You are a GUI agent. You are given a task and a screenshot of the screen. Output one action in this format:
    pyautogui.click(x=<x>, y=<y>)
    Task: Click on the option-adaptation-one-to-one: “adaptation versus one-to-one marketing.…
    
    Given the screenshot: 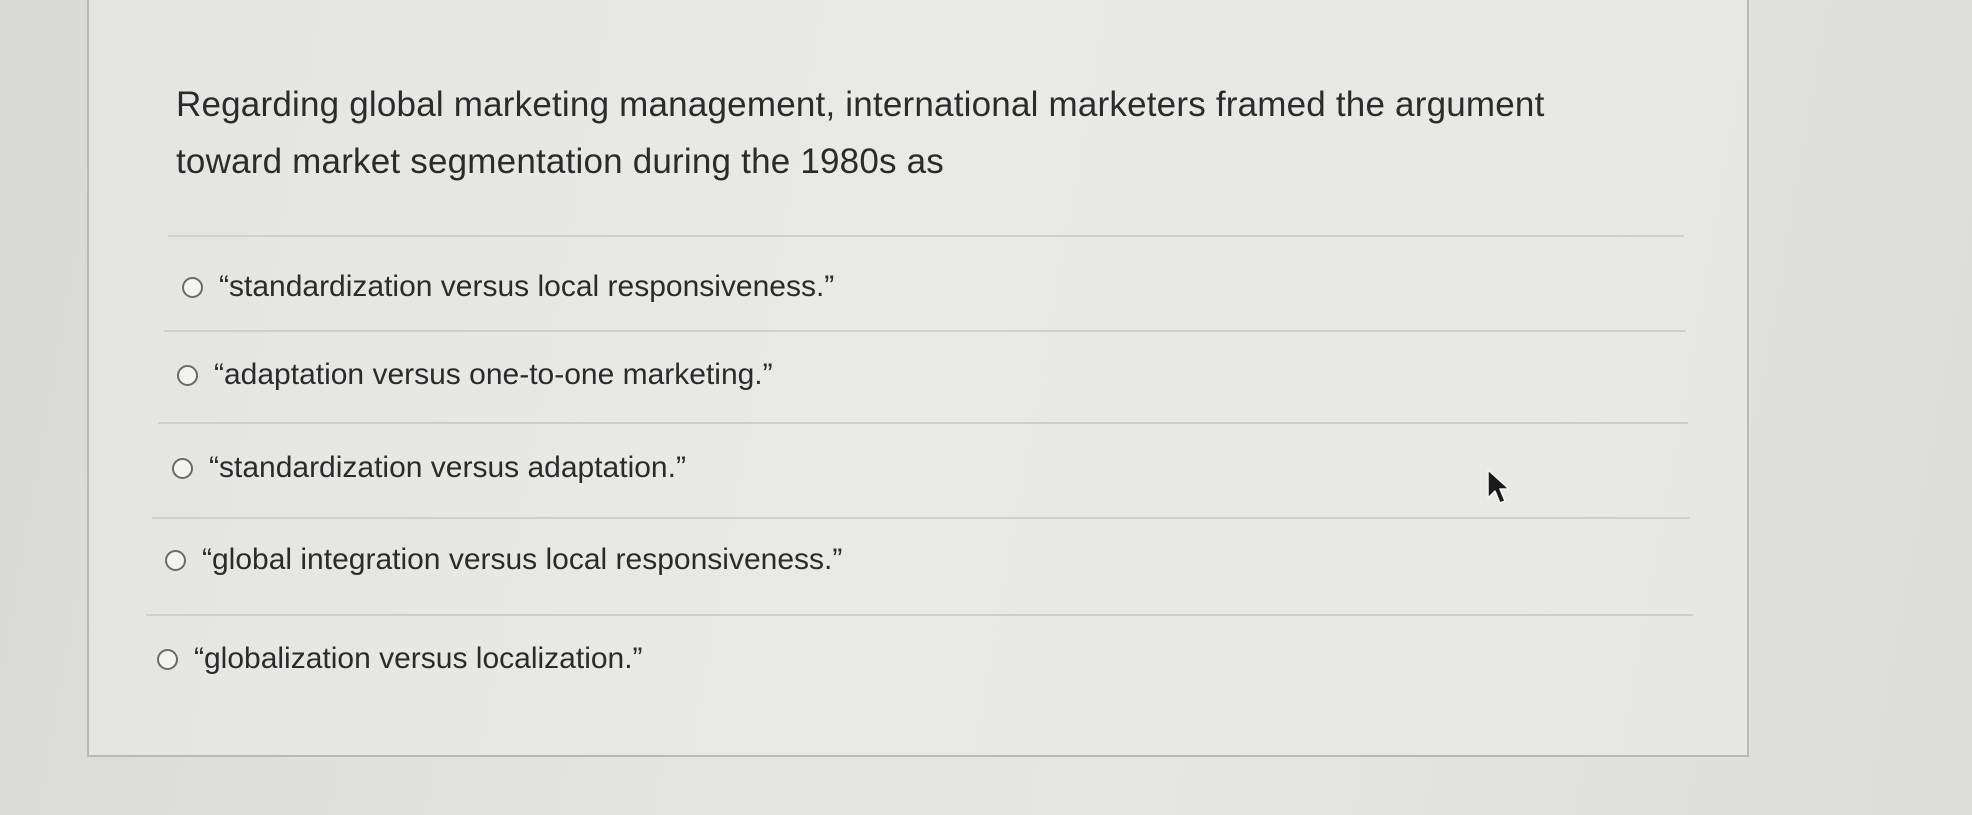 What is the action you would take?
    pyautogui.click(x=475, y=375)
    